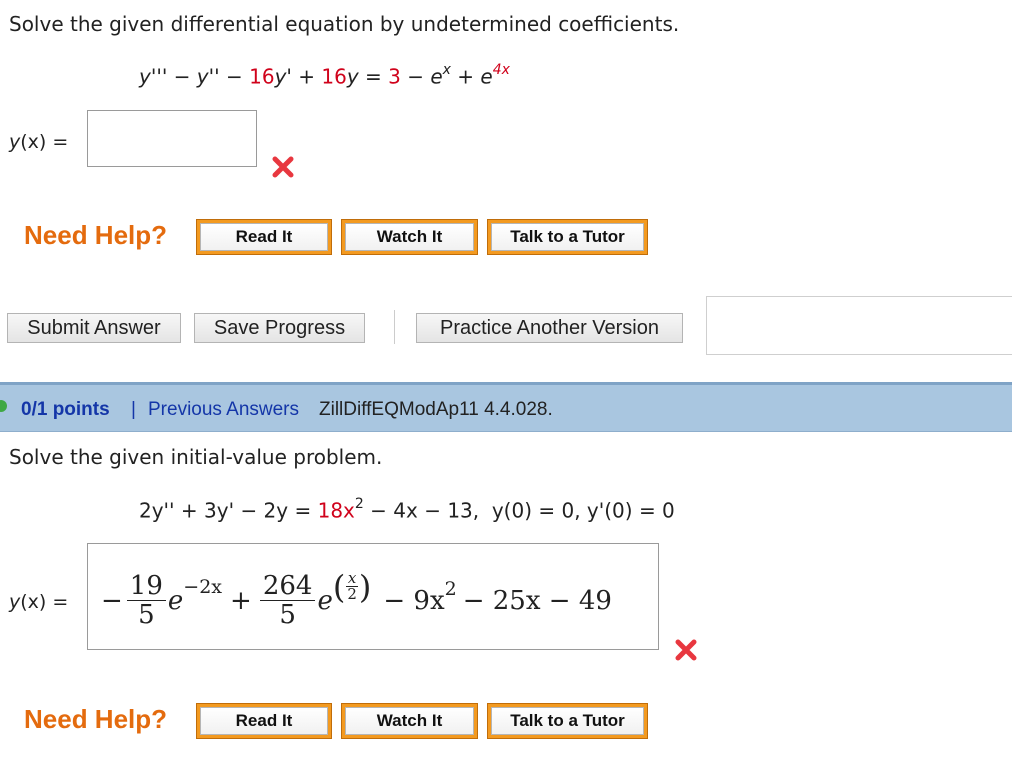 The height and width of the screenshot is (762, 1012). Describe the element at coordinates (436, 409) in the screenshot. I see `question-code: ZillDiffEQModAp11 4.4.028.` at that location.